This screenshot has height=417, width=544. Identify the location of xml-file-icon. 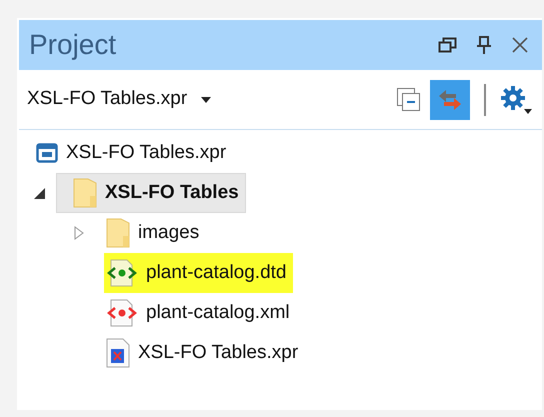
(122, 313).